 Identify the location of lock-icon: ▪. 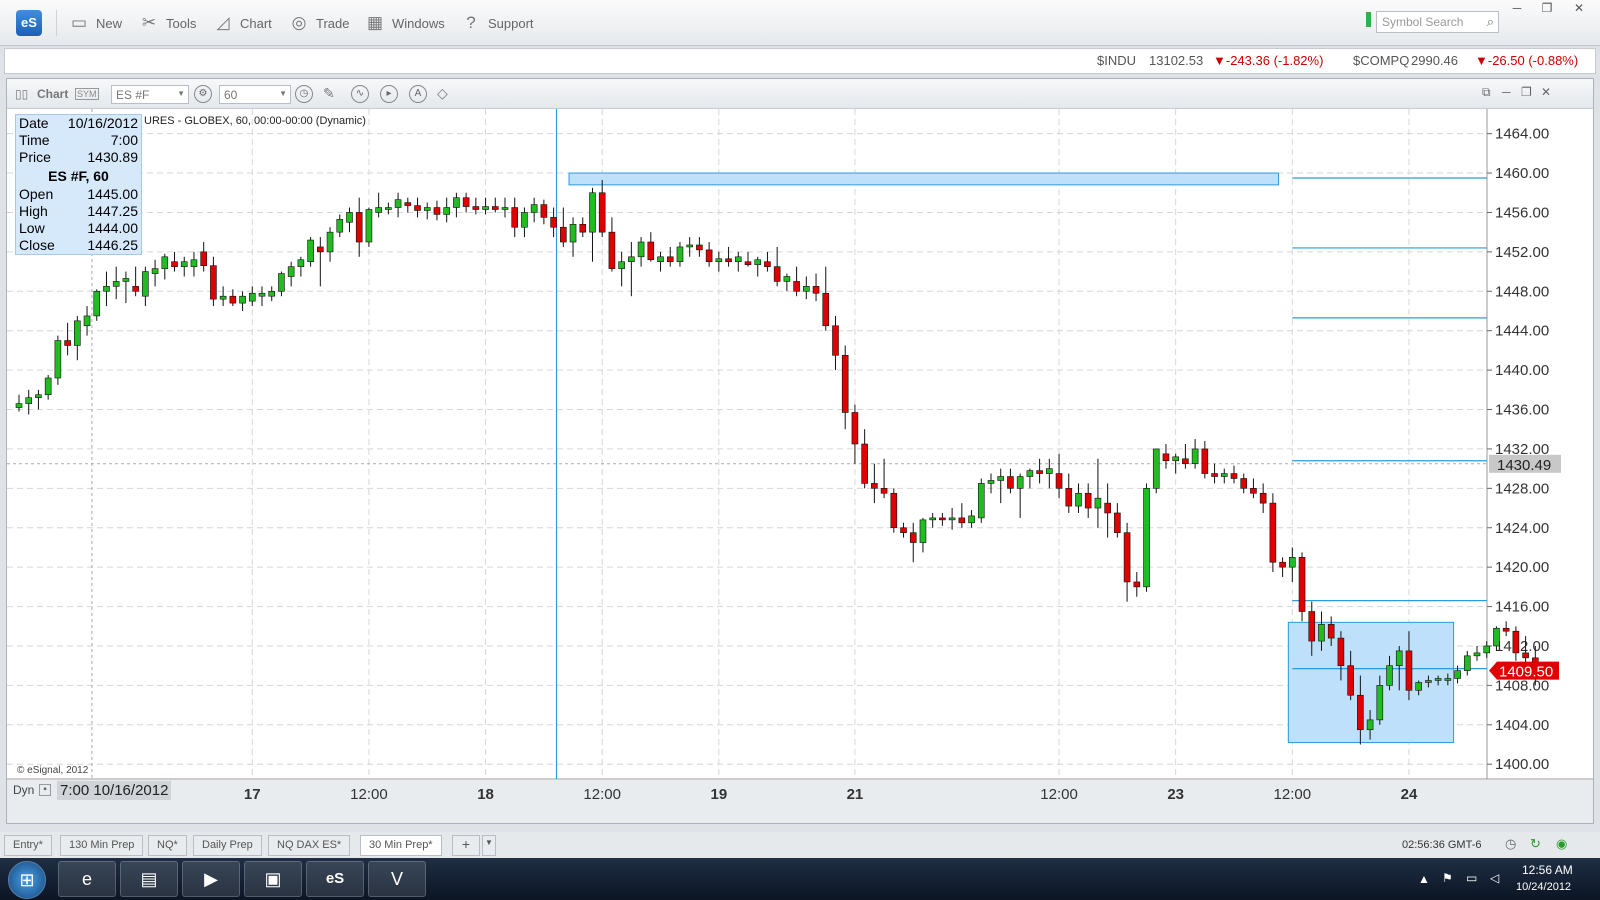
(45, 790).